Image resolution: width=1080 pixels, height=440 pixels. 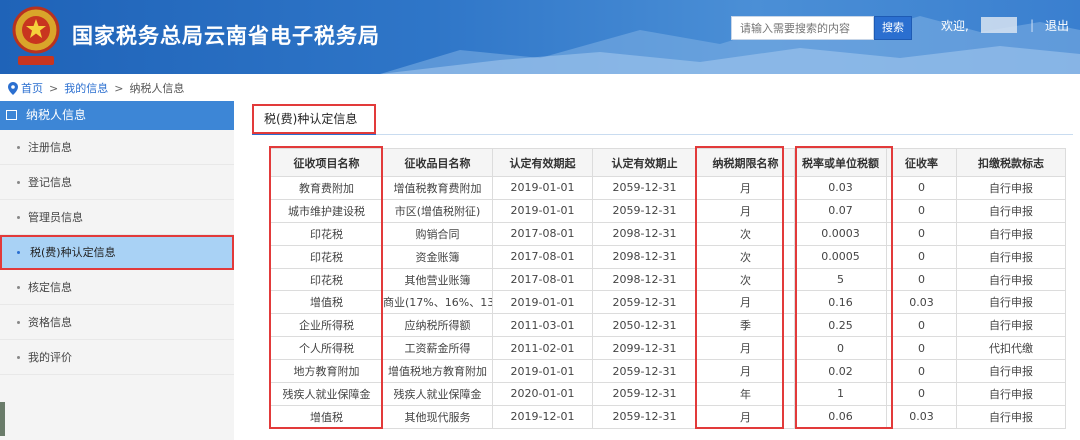 I want to click on table-row: 个人所得税 工资薪金所得 2011-02-01 2099-12-31 月 0 0 代扣代缴, so click(x=668, y=348).